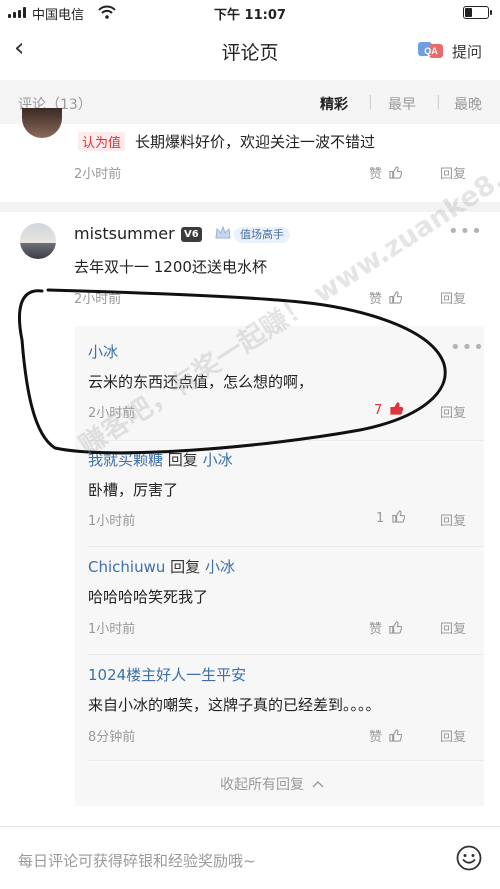 This screenshot has height=889, width=500. I want to click on tab-latest: 最晚, so click(468, 104).